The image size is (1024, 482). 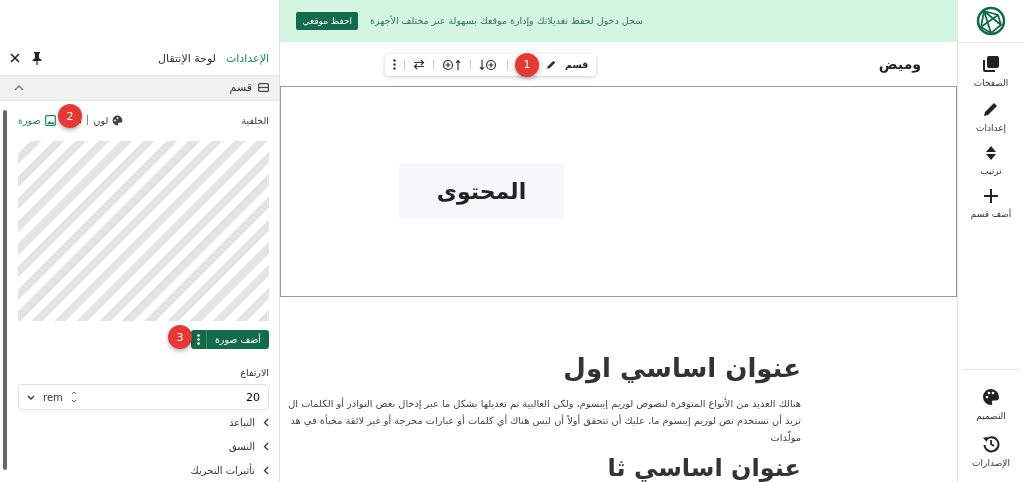 What do you see at coordinates (108, 120) in the screenshot?
I see `color-option: لون` at bounding box center [108, 120].